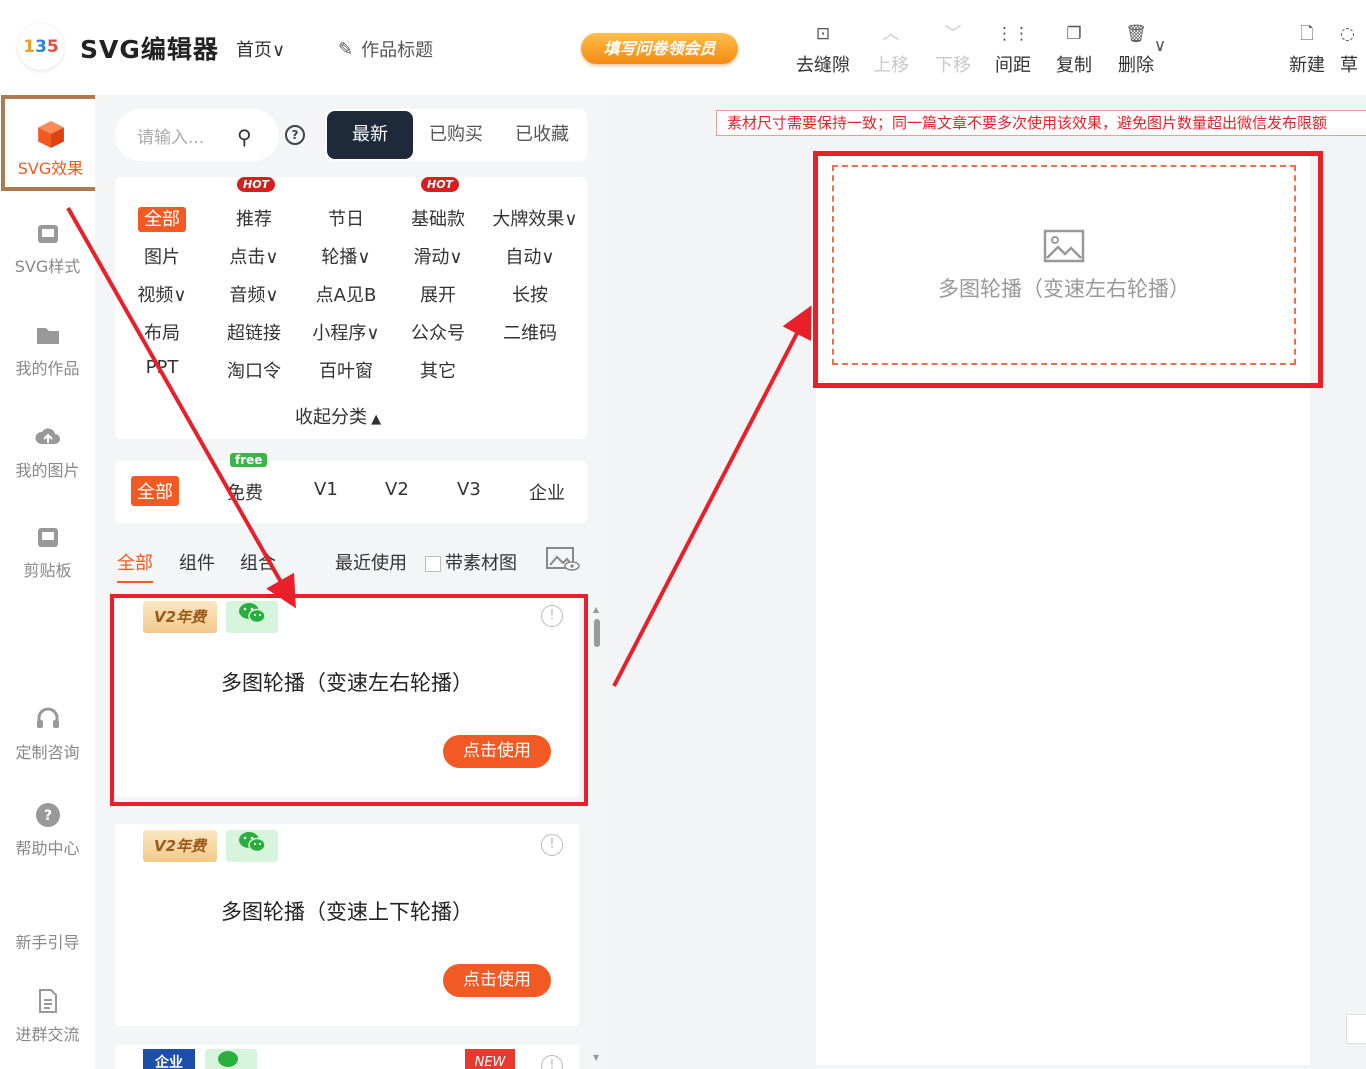 This screenshot has width=1366, height=1069. Describe the element at coordinates (347, 912) in the screenshot. I see `card-title: 多图轮播（变速上下轮播）` at that location.